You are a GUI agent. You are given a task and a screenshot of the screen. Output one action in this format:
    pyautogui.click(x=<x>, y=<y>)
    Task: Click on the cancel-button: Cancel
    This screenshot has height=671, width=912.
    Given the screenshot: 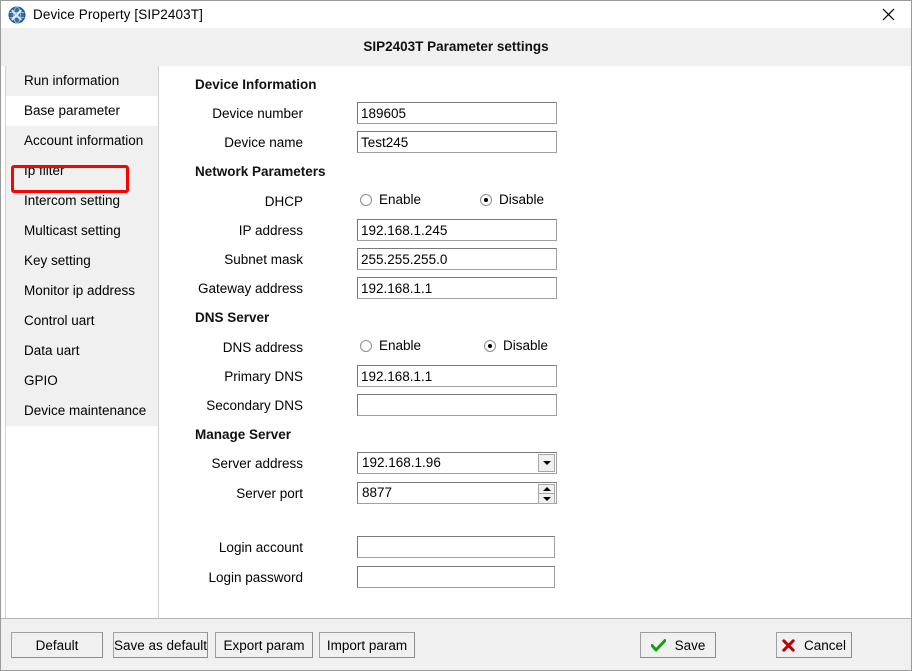 What is the action you would take?
    pyautogui.click(x=814, y=645)
    